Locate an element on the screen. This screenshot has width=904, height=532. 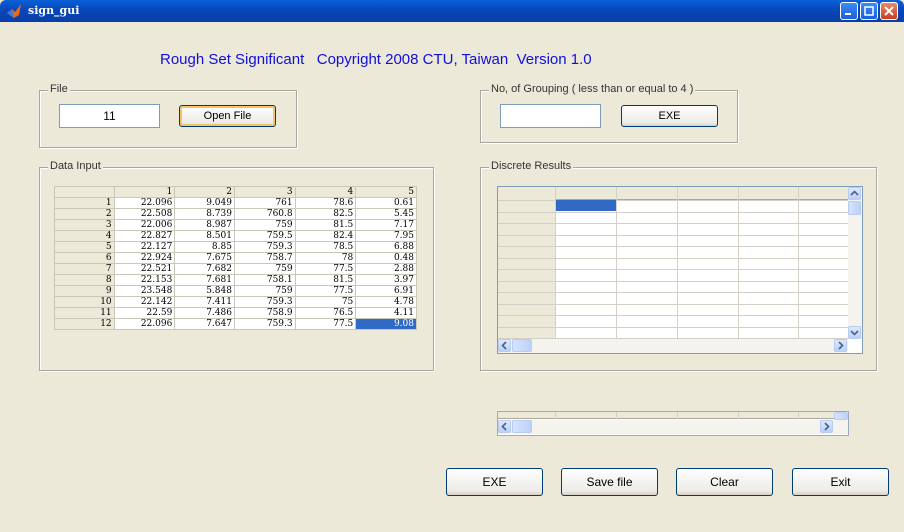
table-cell: 22.59 is located at coordinates (144, 313).